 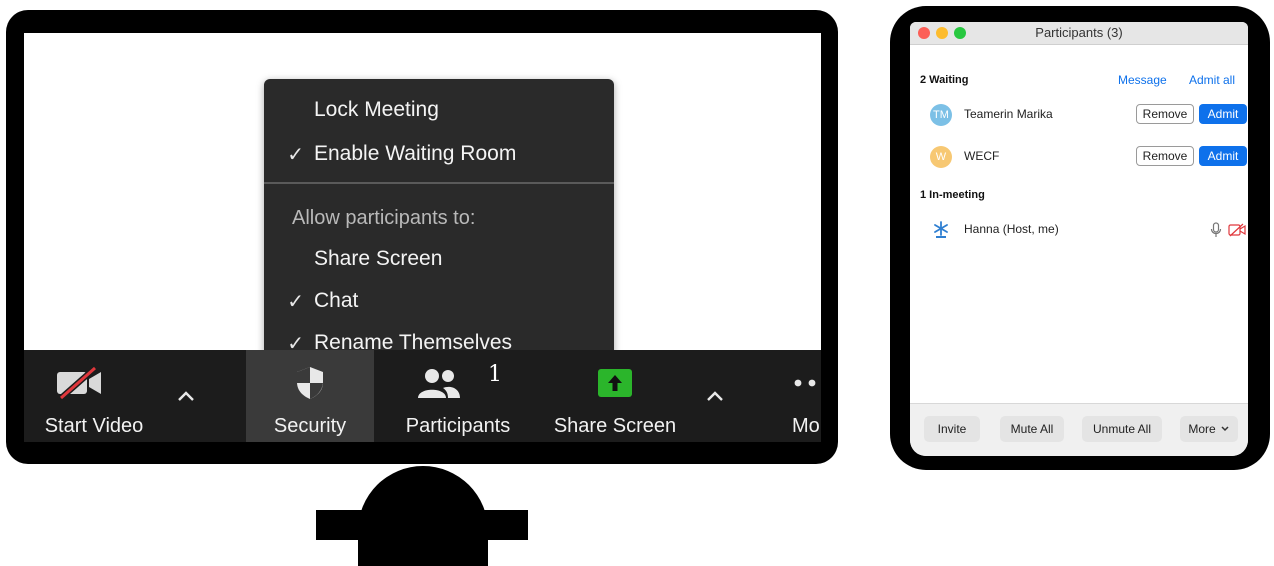 What do you see at coordinates (94, 426) in the screenshot?
I see `start-video-label: Start Video` at bounding box center [94, 426].